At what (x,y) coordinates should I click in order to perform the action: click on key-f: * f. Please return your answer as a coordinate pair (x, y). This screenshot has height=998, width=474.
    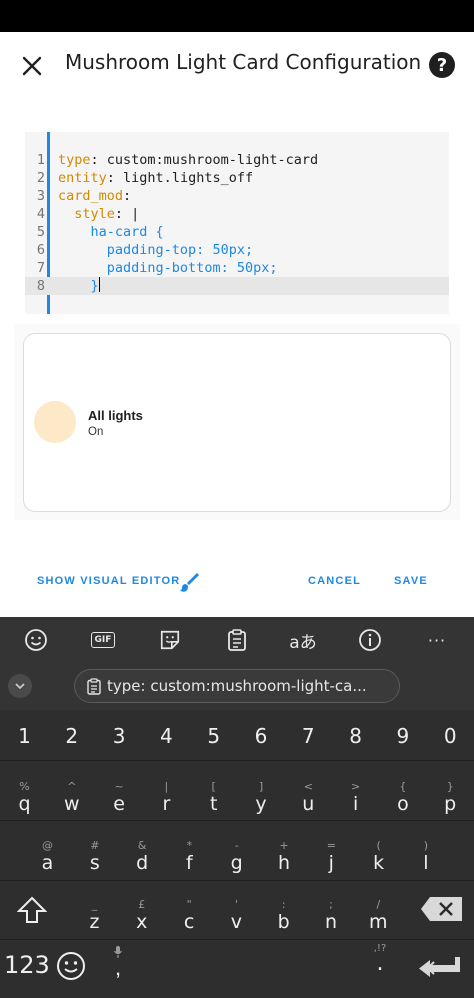
    Looking at the image, I should click on (189, 856).